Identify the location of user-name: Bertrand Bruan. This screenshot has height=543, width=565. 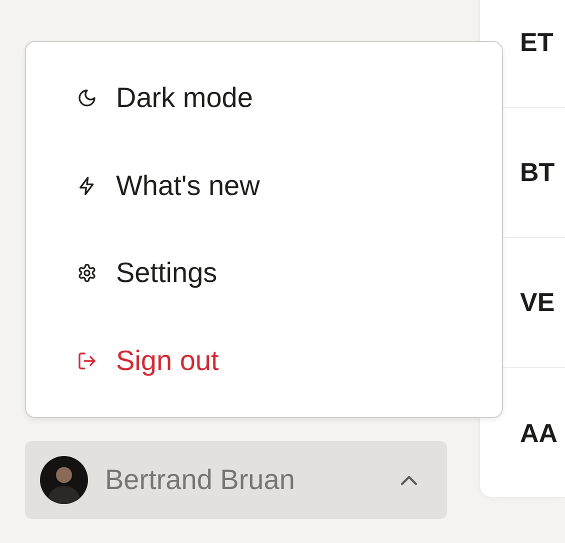
(200, 480).